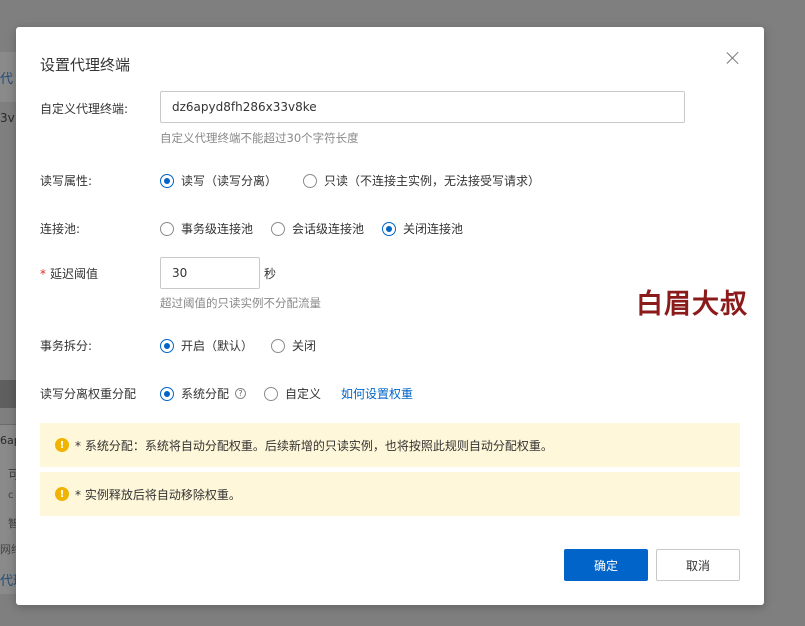  I want to click on radio-read-write: 读写（读写分离）, so click(218, 180).